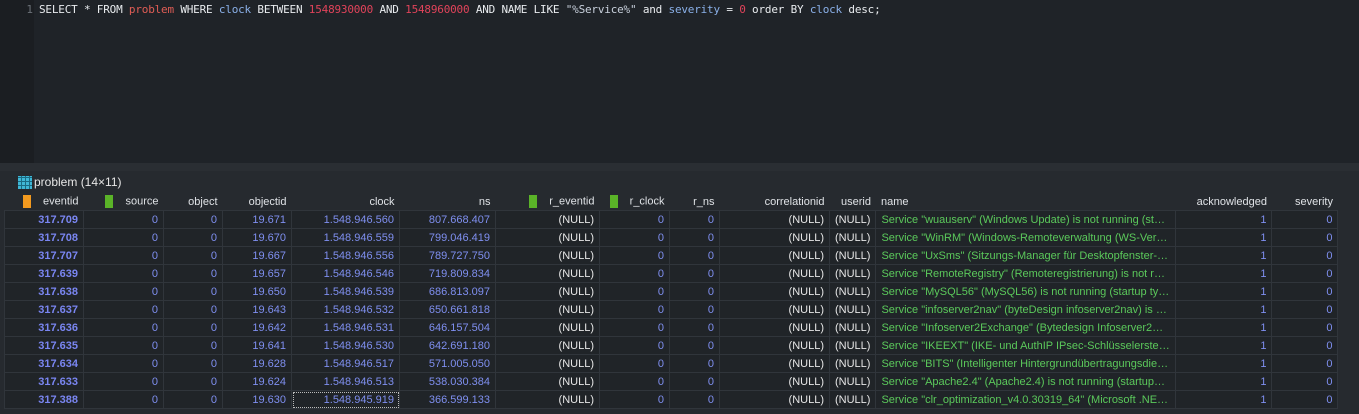 This screenshot has width=1359, height=414. I want to click on cell-ns: 571.005.050, so click(447, 363).